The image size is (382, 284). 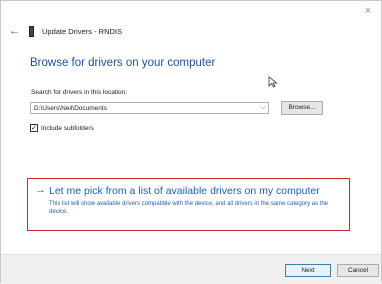 What do you see at coordinates (31, 31) in the screenshot?
I see `device-icon` at bounding box center [31, 31].